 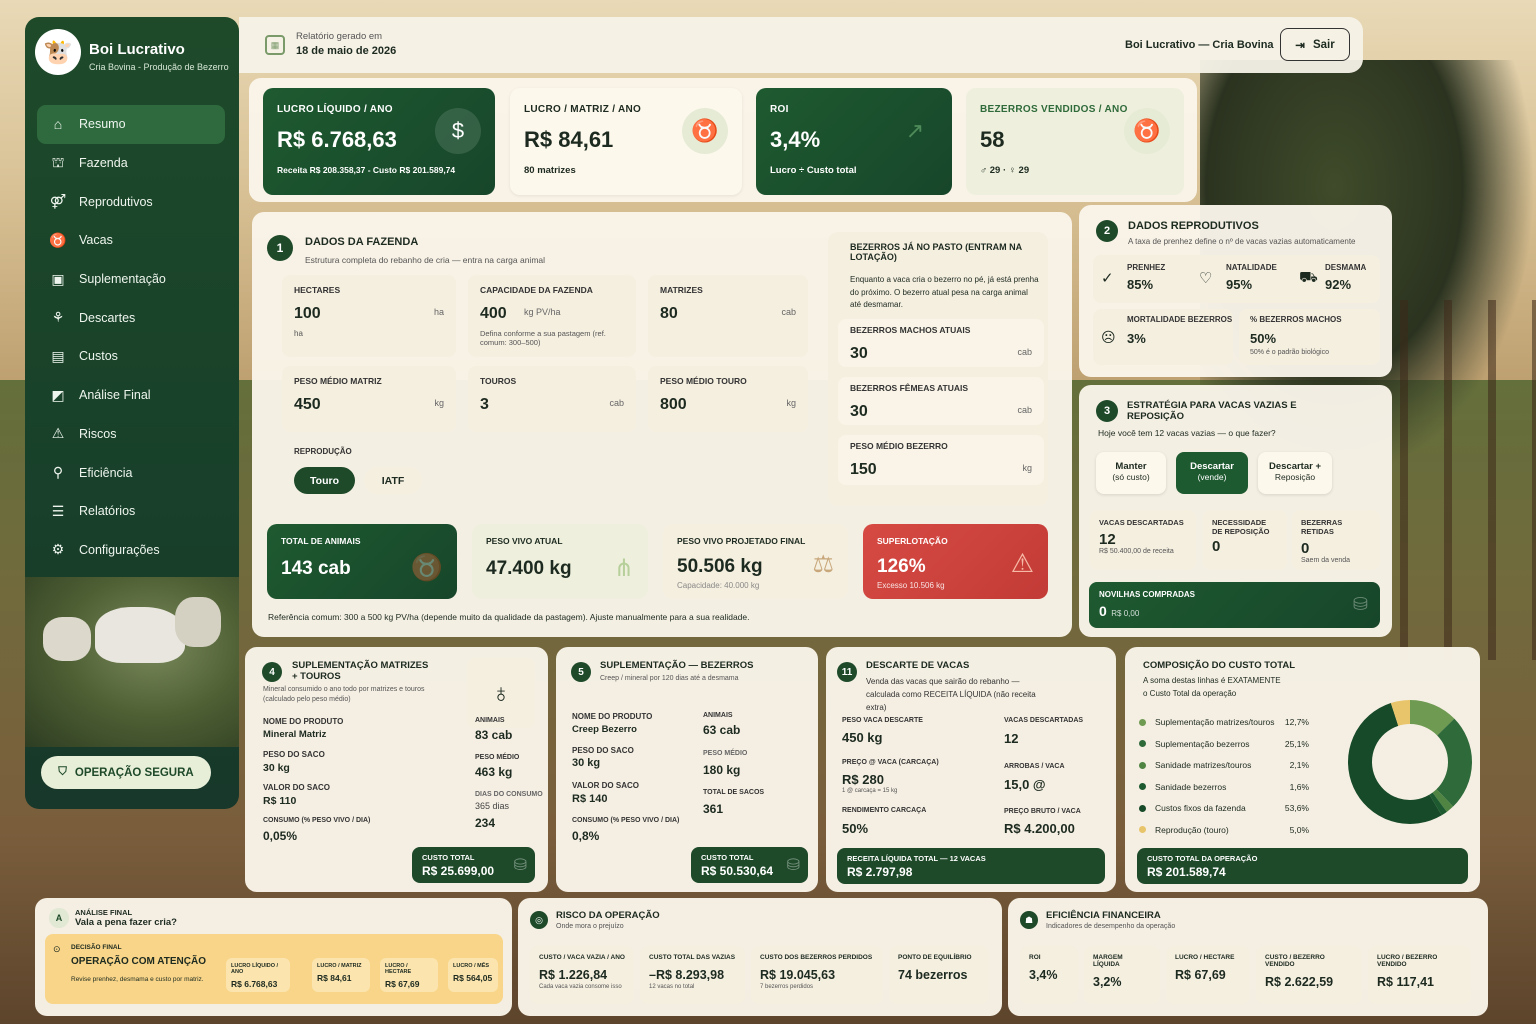 I want to click on metric-label: LUCRO LÍQUIDO / ANO, so click(x=255, y=969).